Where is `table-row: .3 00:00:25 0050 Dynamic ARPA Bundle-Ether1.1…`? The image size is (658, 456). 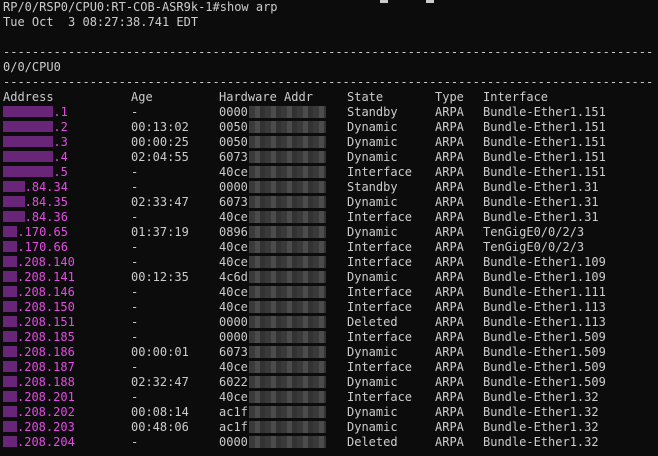
table-row: .3 00:00:25 0050 Dynamic ARPA Bundle-Ether1.1… is located at coordinates (328, 142).